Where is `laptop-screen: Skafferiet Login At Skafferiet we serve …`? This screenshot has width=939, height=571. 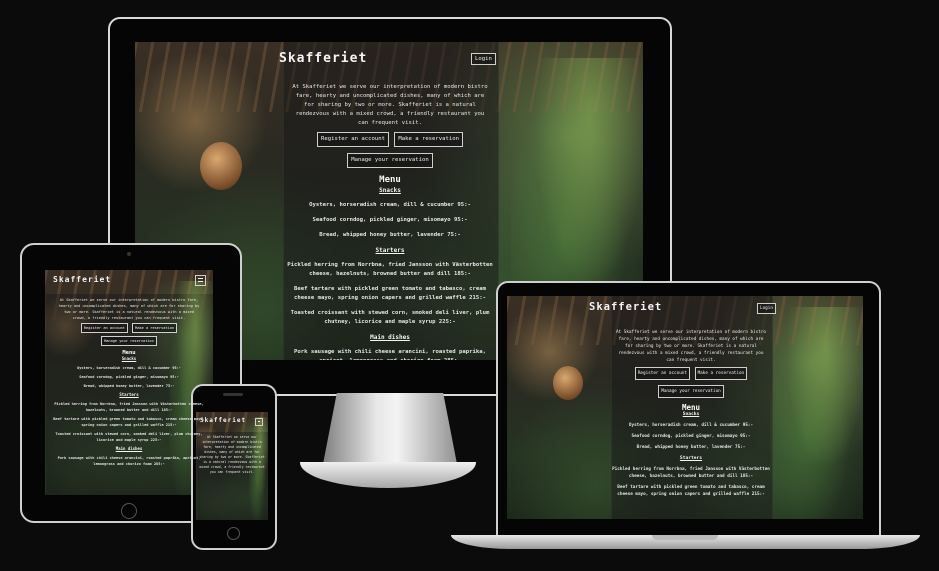
laptop-screen: Skafferiet Login At Skafferiet we serve … is located at coordinates (685, 407).